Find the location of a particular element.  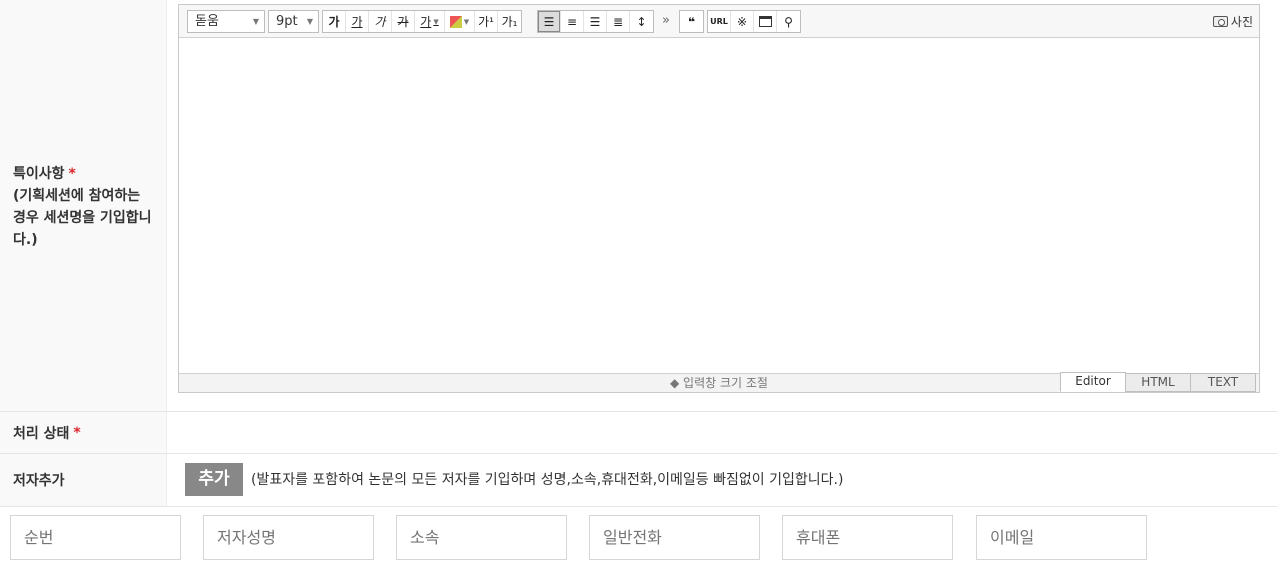

subscript-button: 가₁ is located at coordinates (509, 21).